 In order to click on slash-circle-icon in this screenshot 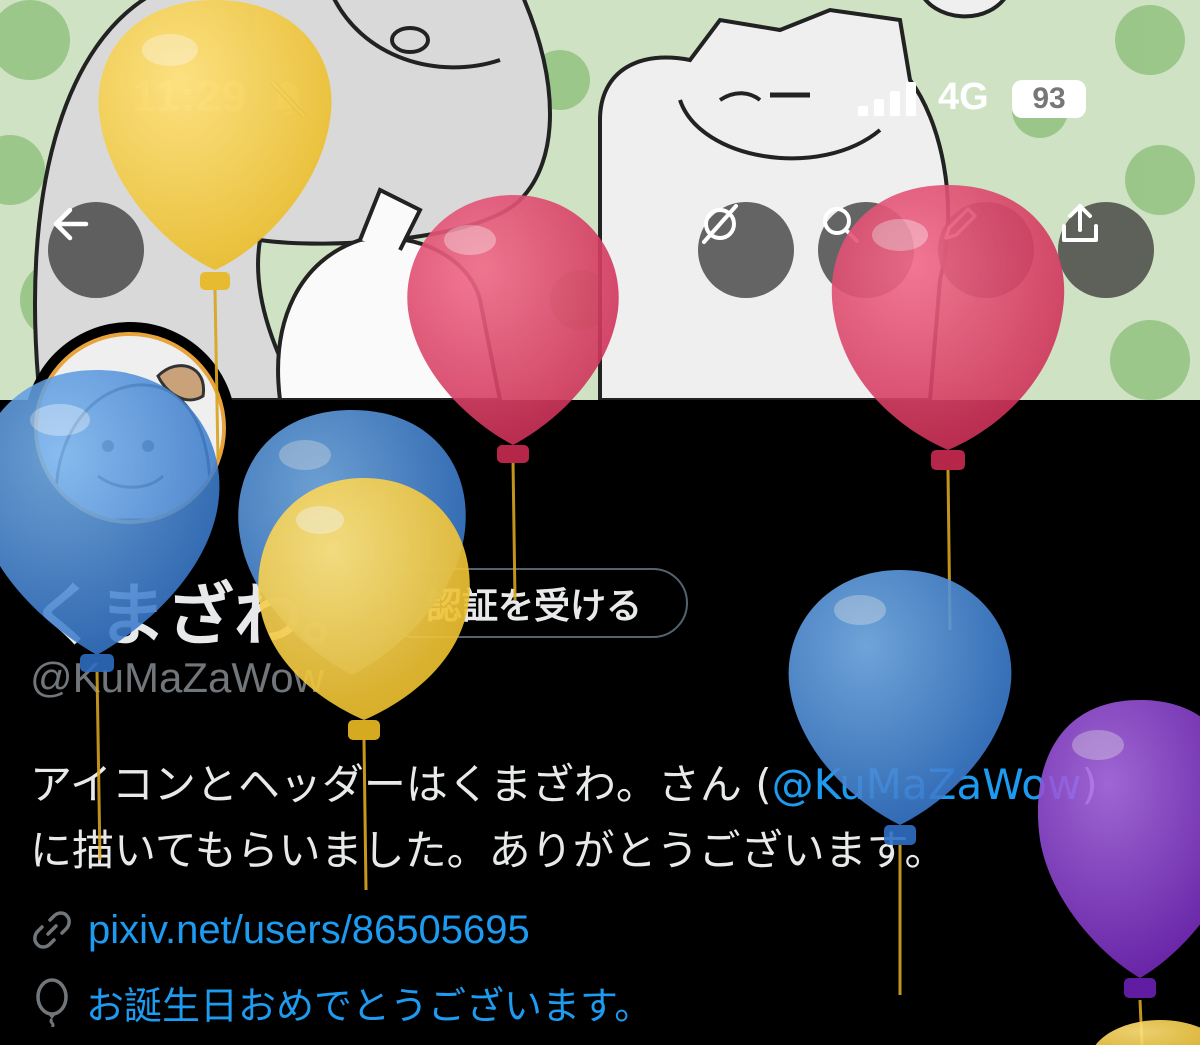, I will do `click(720, 224)`.